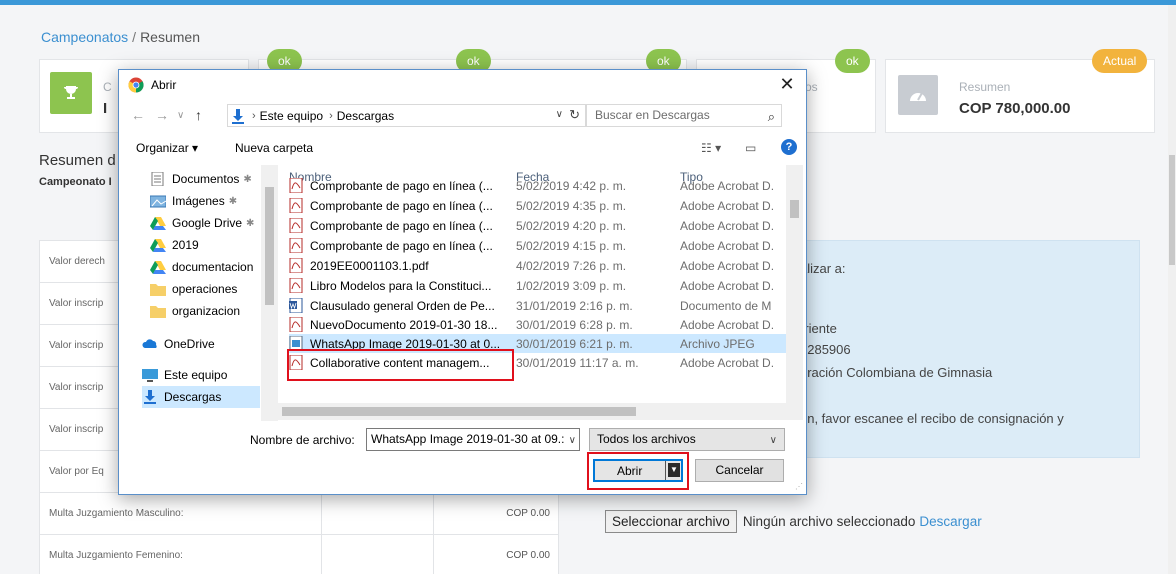  What do you see at coordinates (799, 486) in the screenshot?
I see `resize-grip-icon: ⋰` at bounding box center [799, 486].